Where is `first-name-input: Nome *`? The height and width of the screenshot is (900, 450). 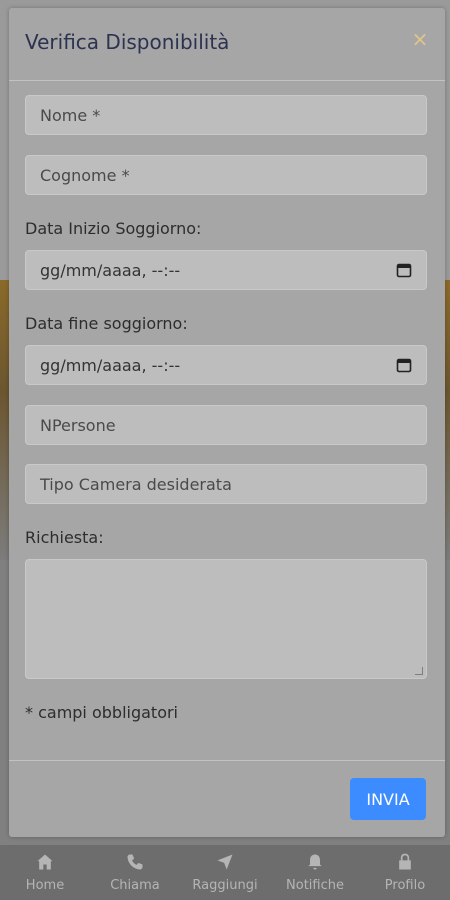
first-name-input: Nome * is located at coordinates (226, 115).